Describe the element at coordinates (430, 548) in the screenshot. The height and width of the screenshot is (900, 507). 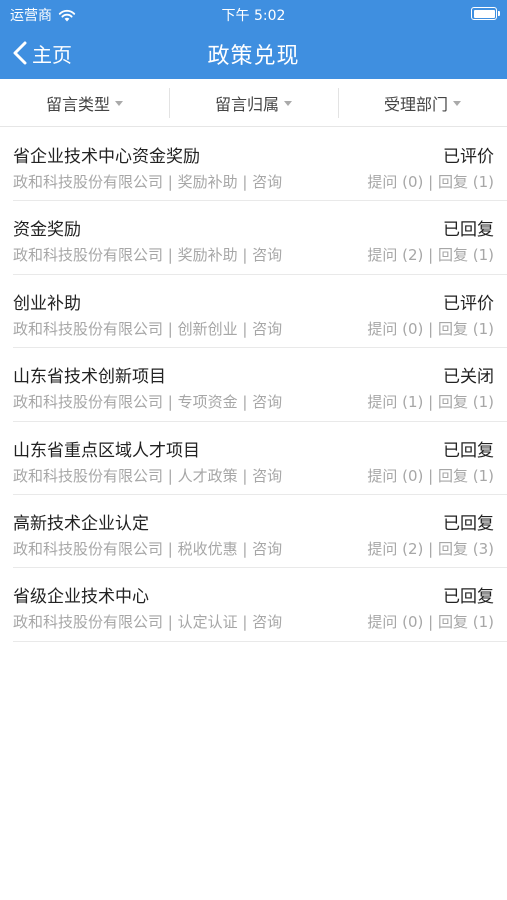
I see `item-counts: 提问 (2) | 回复 (3)` at that location.